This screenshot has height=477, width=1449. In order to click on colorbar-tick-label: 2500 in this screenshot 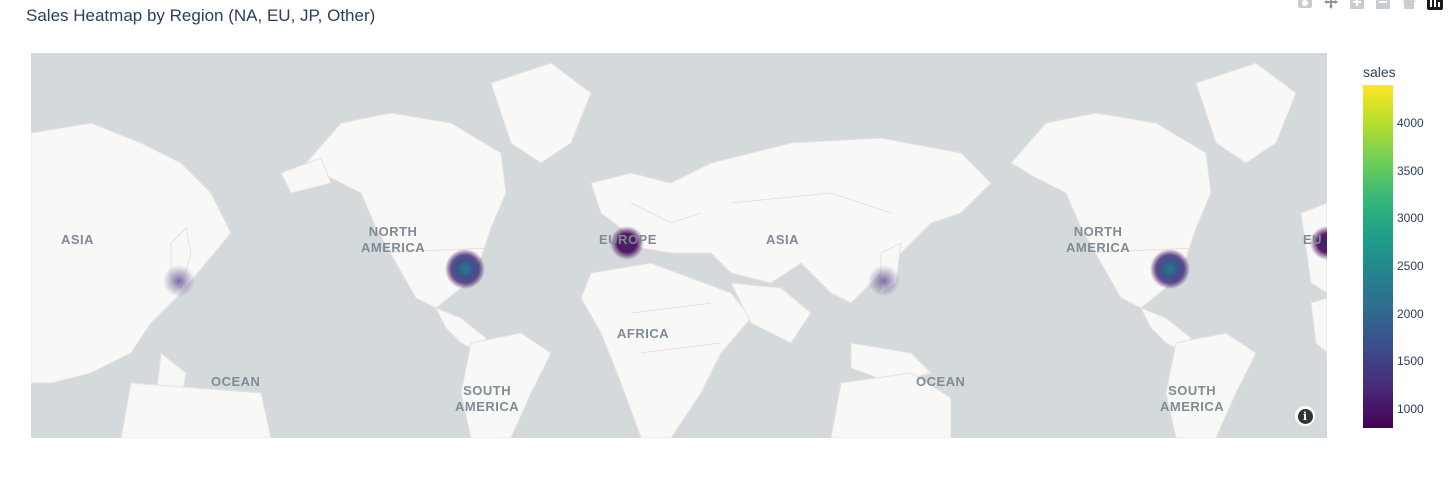, I will do `click(1410, 266)`.